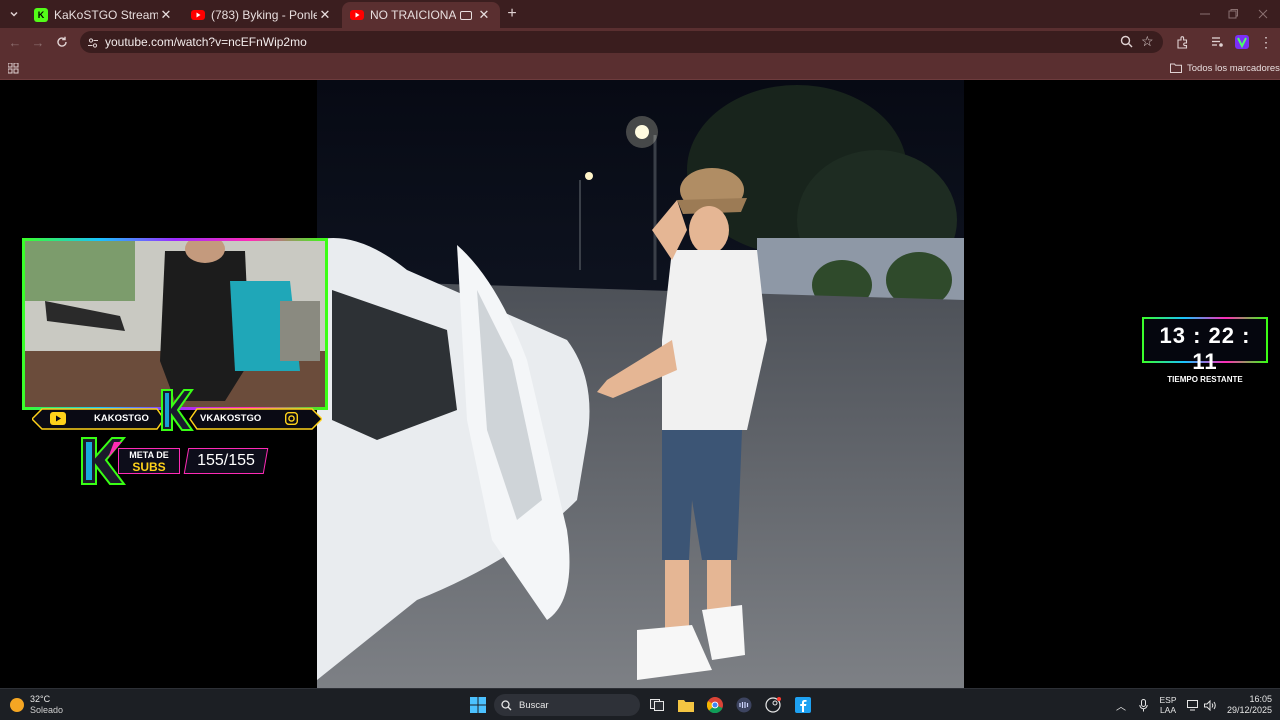 Image resolution: width=1280 pixels, height=720 pixels. Describe the element at coordinates (15, 42) in the screenshot. I see `back-button: ←` at that location.